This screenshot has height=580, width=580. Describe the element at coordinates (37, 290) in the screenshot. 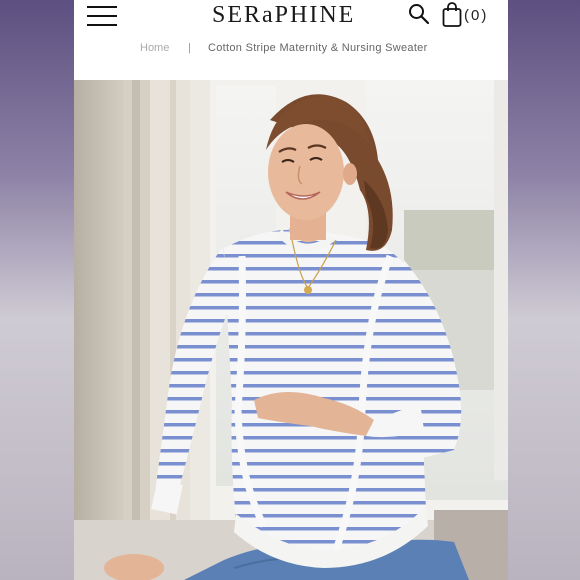

I see `left-background-margin` at that location.